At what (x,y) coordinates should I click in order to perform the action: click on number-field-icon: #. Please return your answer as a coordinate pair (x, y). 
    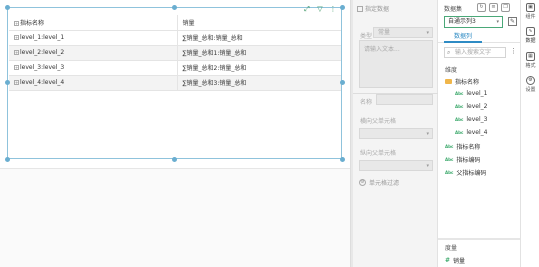
    Looking at the image, I should click on (448, 260).